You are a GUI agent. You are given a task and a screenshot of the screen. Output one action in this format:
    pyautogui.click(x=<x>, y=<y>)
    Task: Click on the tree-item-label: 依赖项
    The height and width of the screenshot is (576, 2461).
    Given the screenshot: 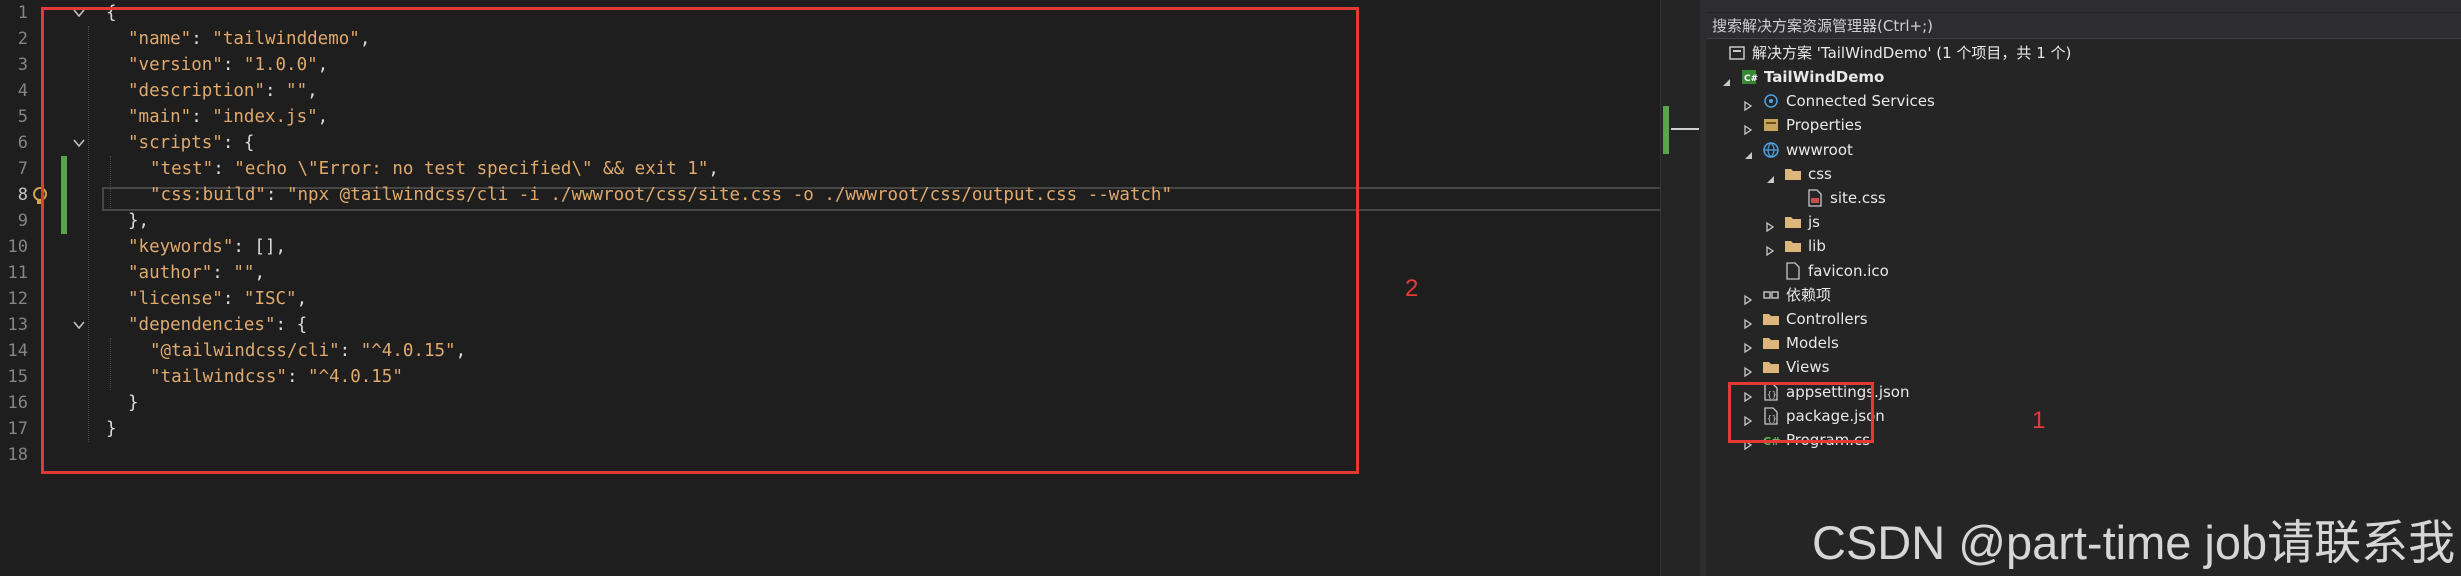 What is the action you would take?
    pyautogui.click(x=1809, y=294)
    